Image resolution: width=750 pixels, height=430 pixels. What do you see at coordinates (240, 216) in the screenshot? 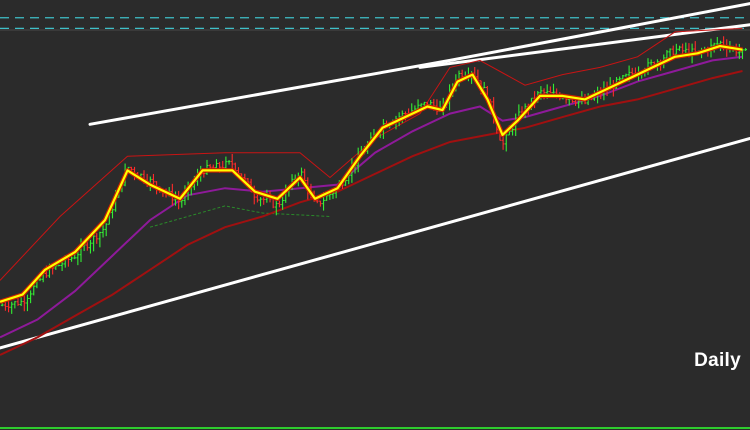
I see `envelope-low-line` at bounding box center [240, 216].